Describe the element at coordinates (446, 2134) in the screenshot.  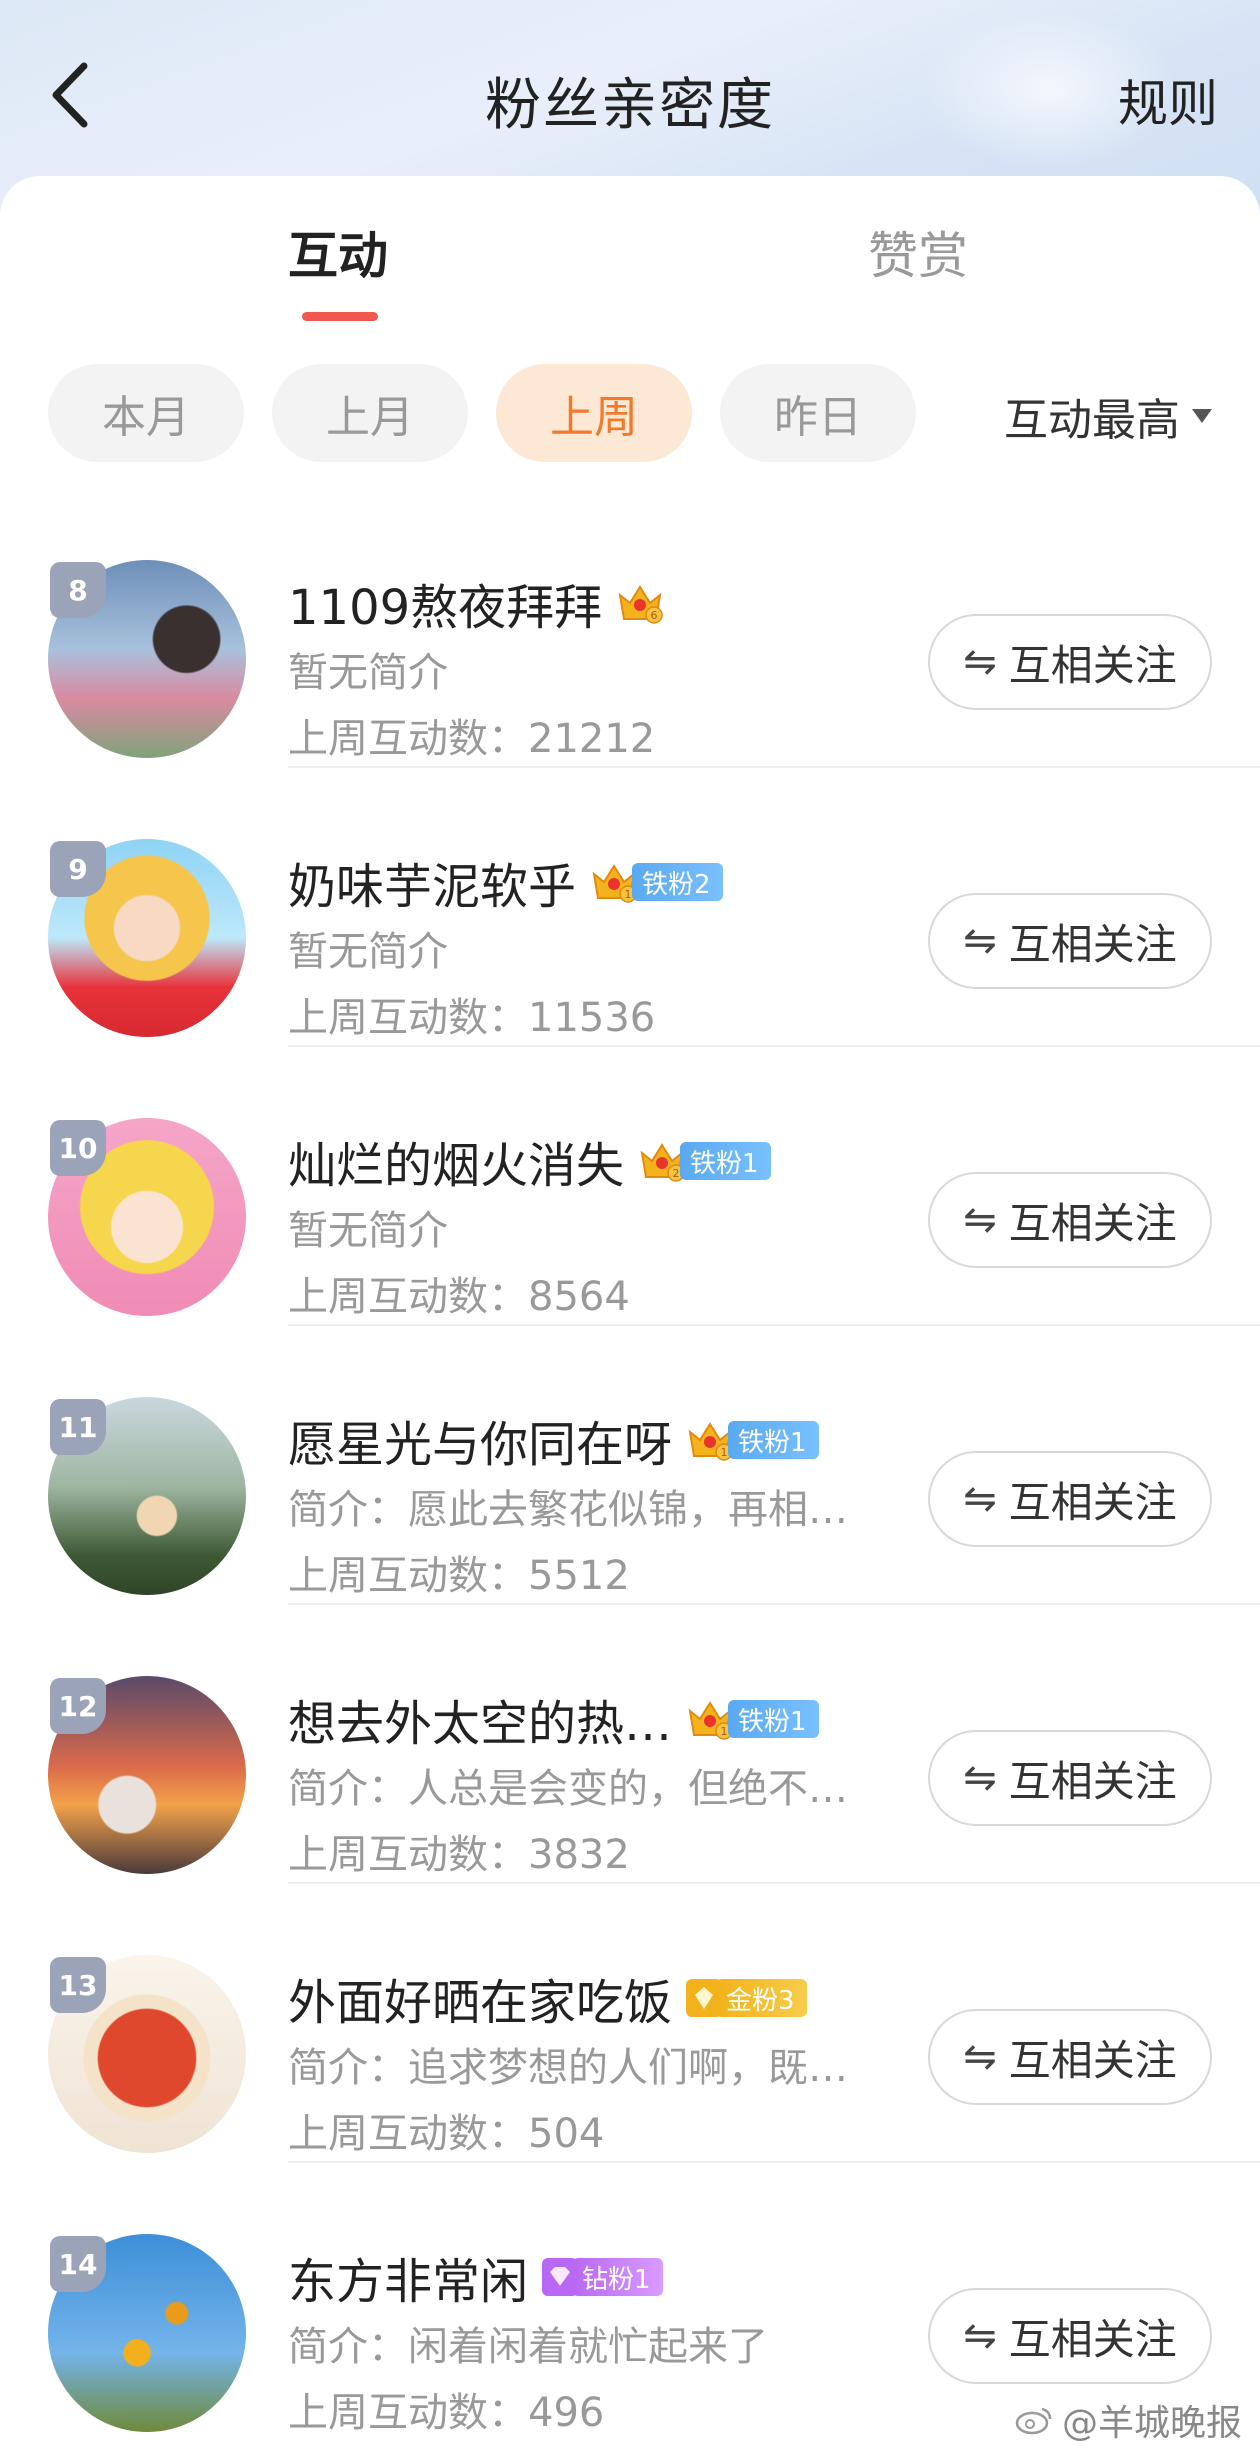
I see `interaction-count: 上周互动数：504` at that location.